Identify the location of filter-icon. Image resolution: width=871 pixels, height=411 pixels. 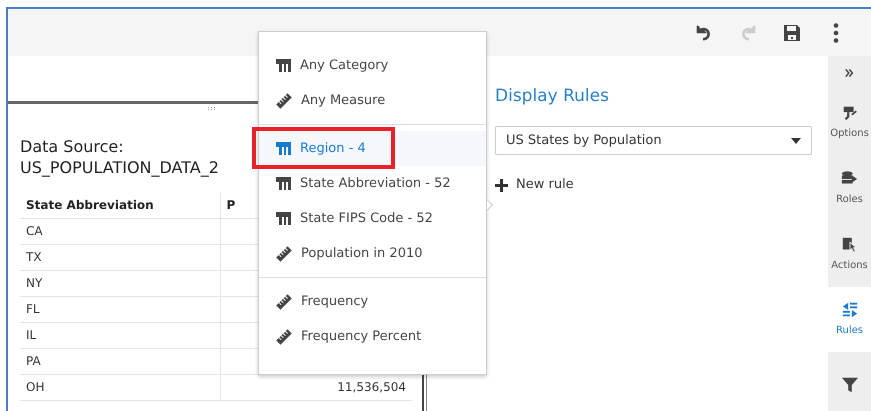
(849, 385).